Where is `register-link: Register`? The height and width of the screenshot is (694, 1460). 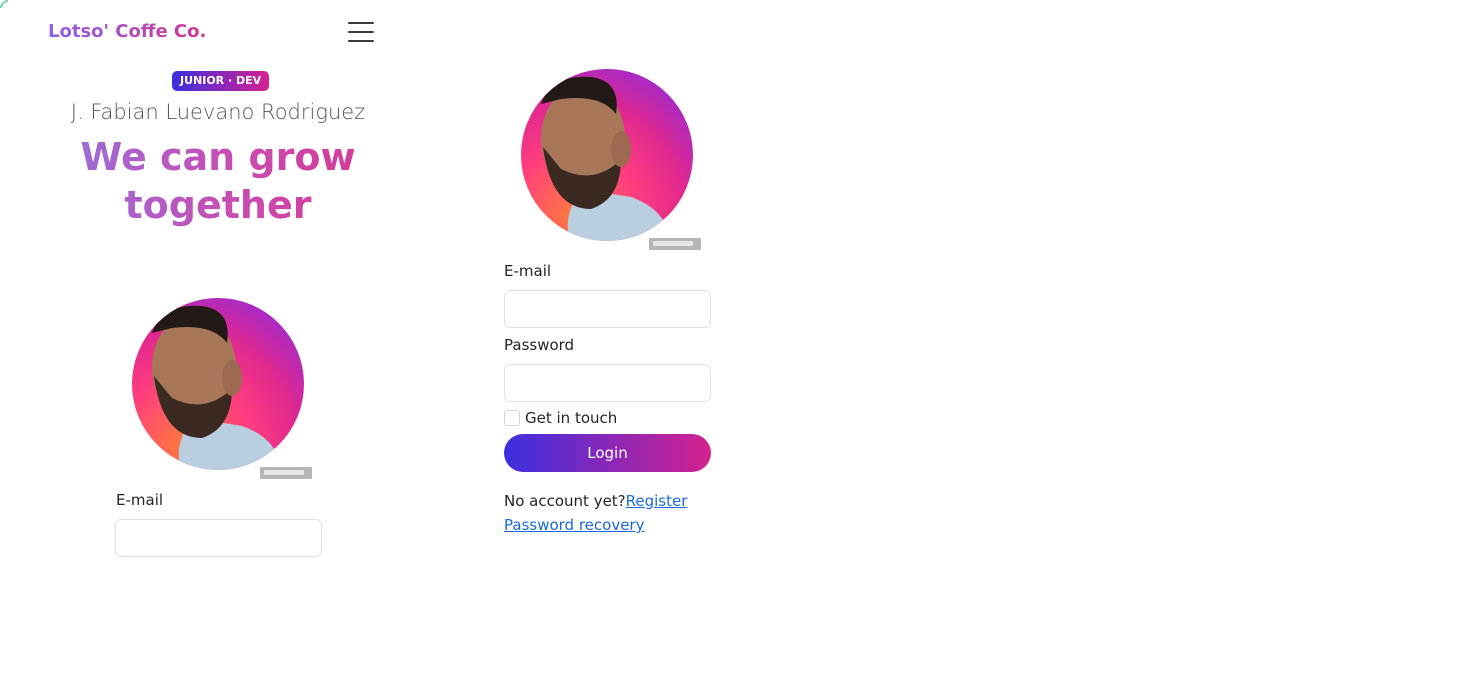
register-link: Register is located at coordinates (657, 501).